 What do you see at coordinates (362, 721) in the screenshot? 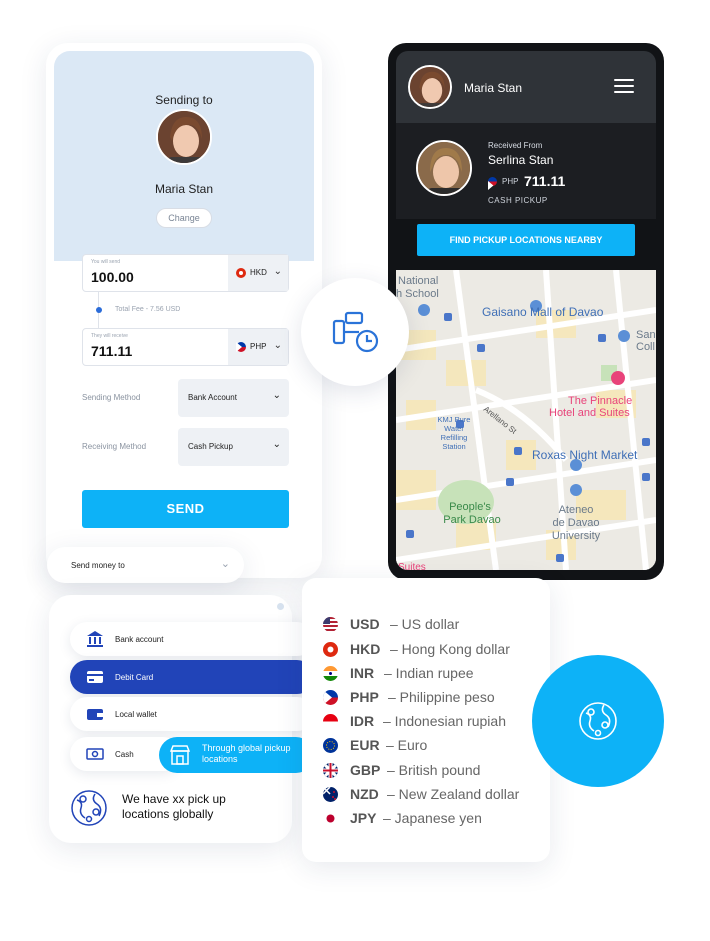
I see `currency-code: IDR` at bounding box center [362, 721].